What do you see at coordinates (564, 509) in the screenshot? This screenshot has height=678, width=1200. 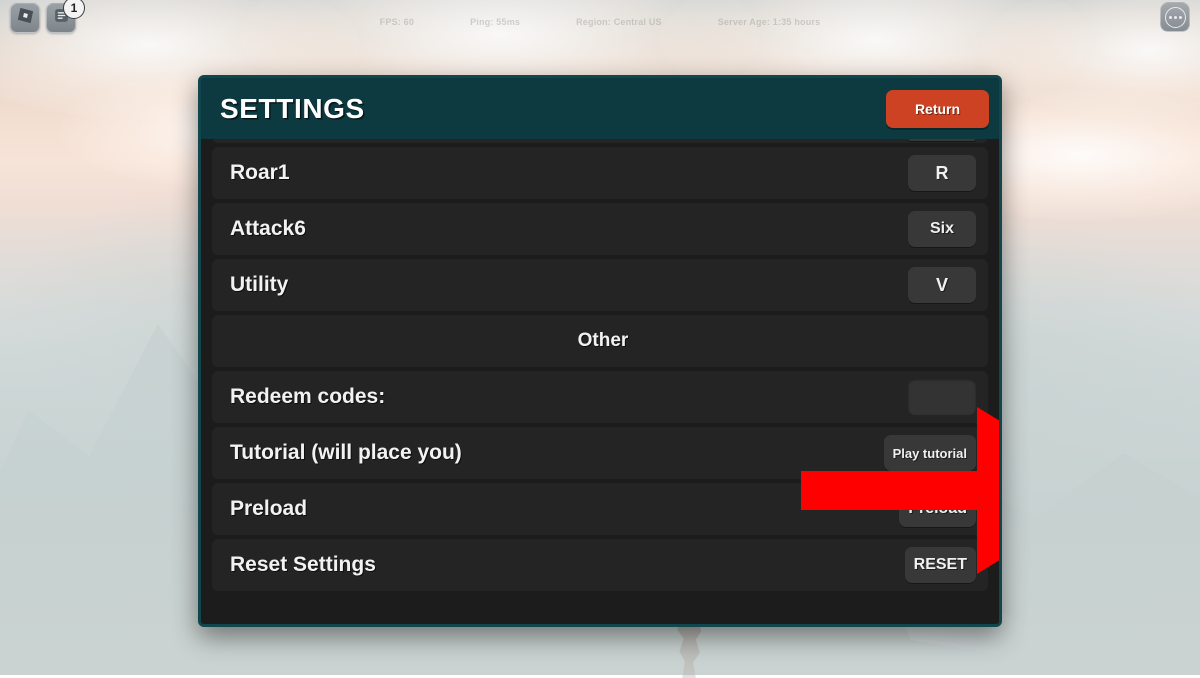 I see `setting-label: Preload` at bounding box center [564, 509].